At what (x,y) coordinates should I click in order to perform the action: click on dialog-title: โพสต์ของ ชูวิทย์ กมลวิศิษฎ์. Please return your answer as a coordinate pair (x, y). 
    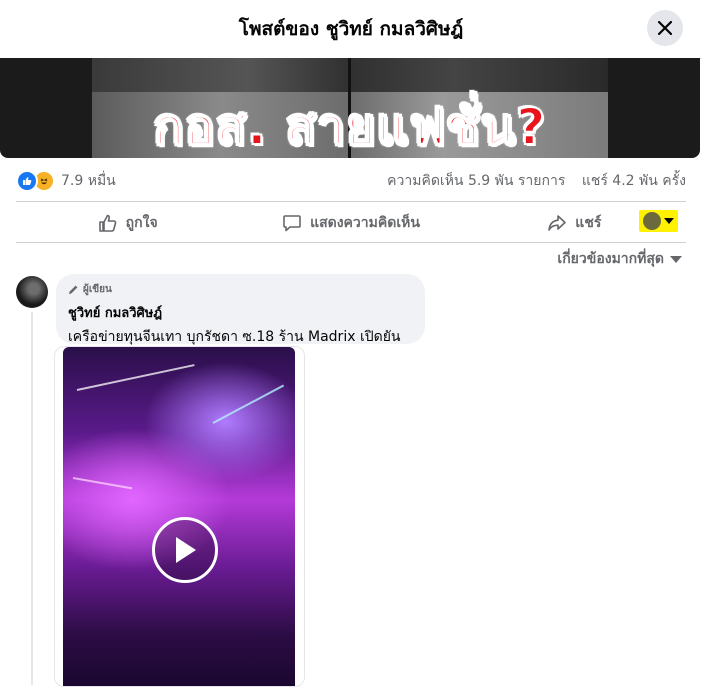
    Looking at the image, I should click on (351, 29).